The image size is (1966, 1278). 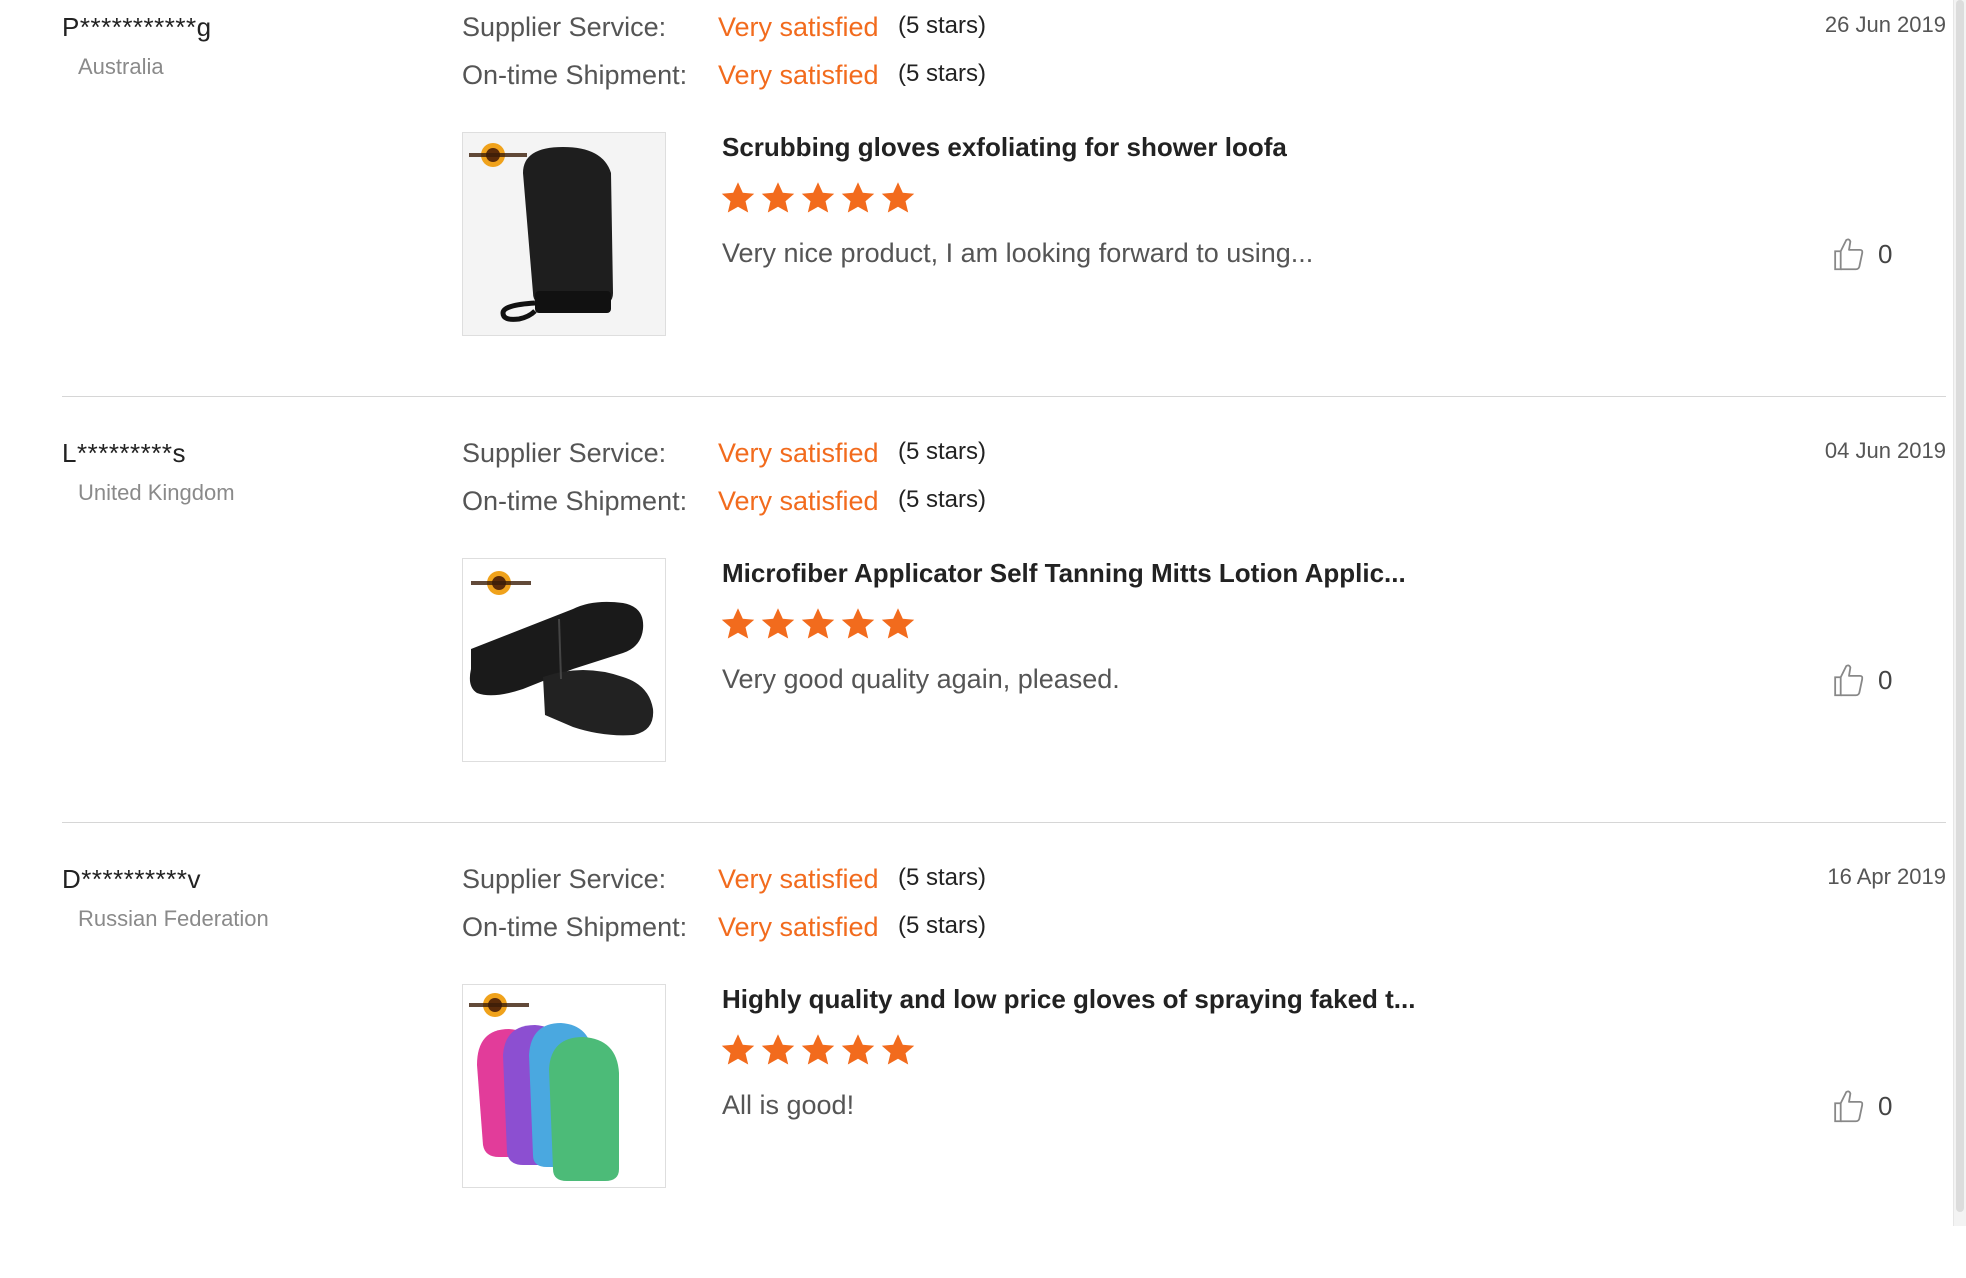 What do you see at coordinates (1885, 450) in the screenshot?
I see `review-date: 04 Jun 2019` at bounding box center [1885, 450].